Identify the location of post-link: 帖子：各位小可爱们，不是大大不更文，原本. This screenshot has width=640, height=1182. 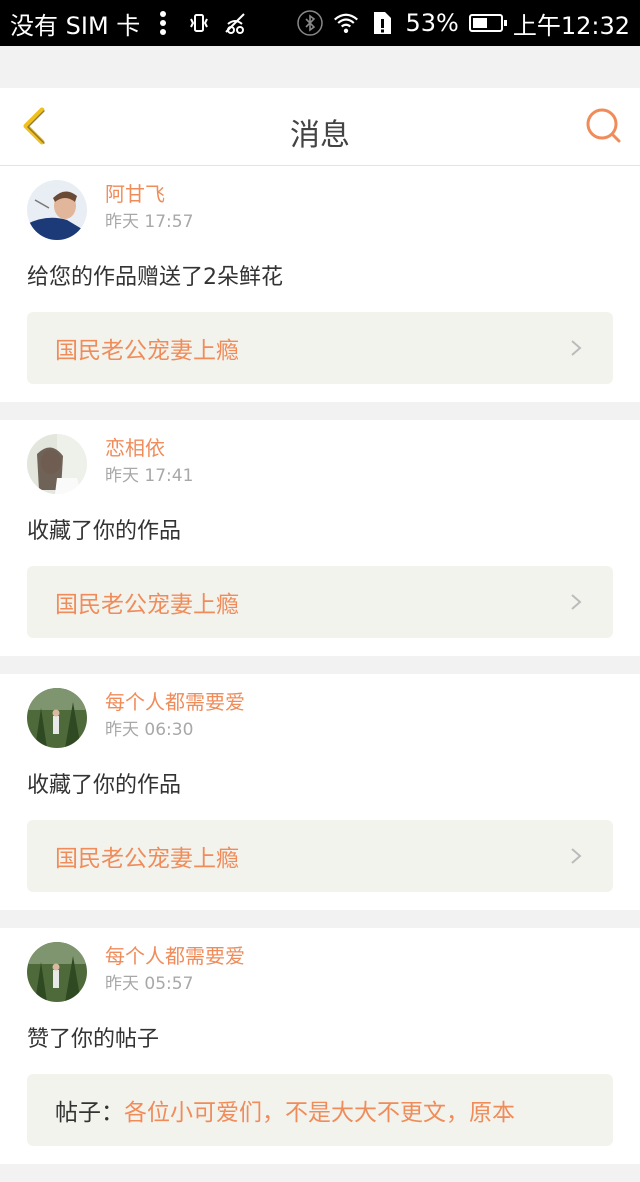
(320, 1110).